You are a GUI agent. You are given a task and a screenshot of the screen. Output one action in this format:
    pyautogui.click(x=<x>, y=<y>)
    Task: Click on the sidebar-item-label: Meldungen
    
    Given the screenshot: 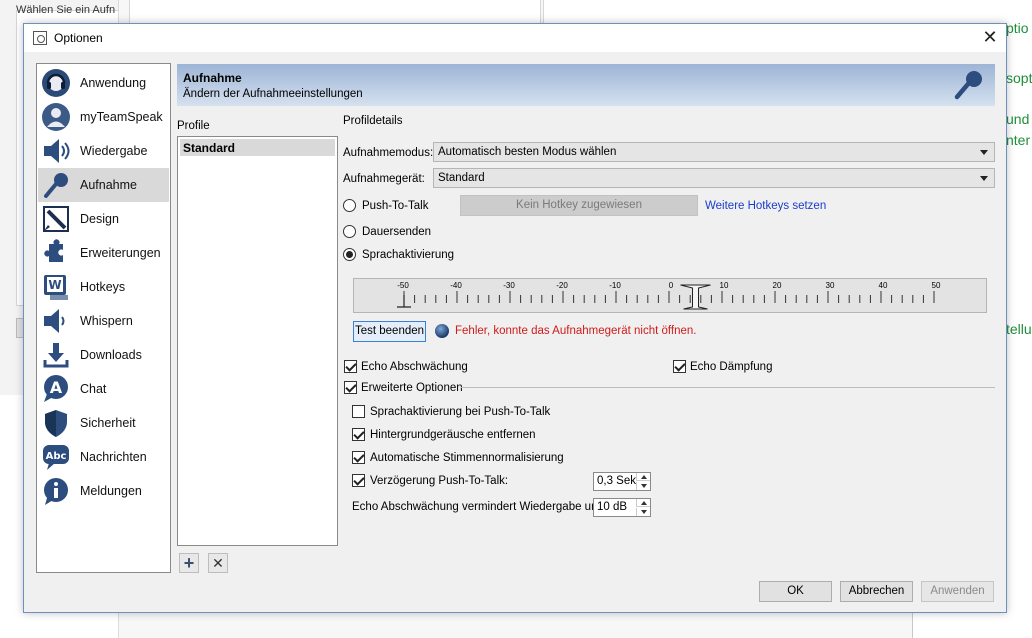 What is the action you would take?
    pyautogui.click(x=111, y=491)
    